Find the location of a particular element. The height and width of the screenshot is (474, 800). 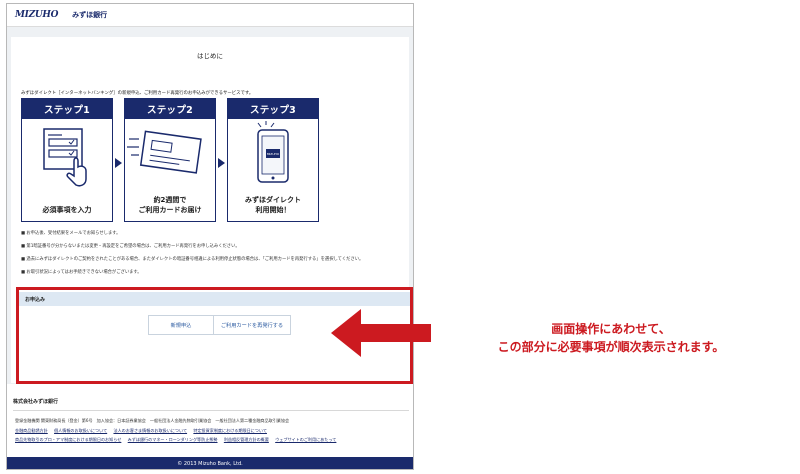

smartphone-icon: MIZUHO is located at coordinates (273, 152).